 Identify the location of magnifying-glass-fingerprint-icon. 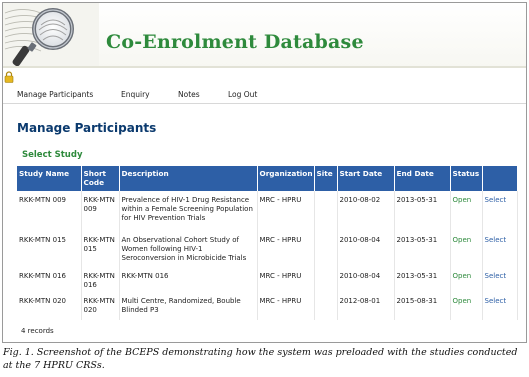
(51, 35).